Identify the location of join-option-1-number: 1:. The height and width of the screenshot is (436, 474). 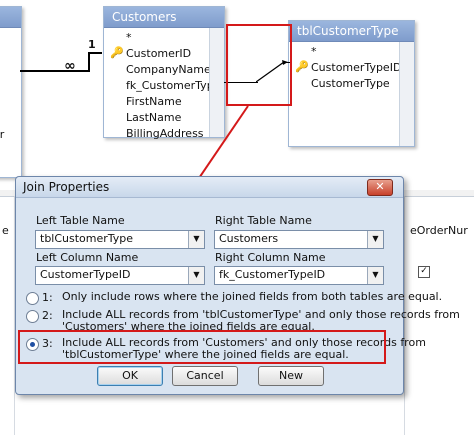
(47, 297).